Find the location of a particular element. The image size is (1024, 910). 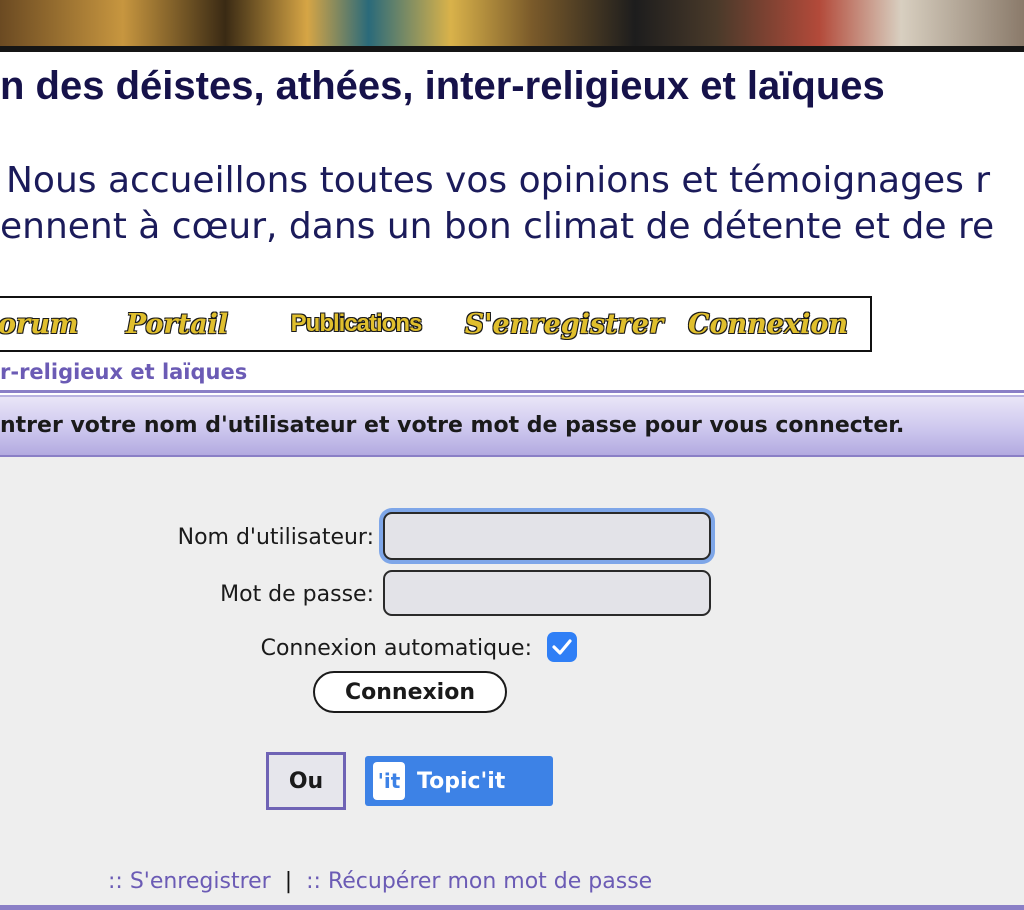

password-label: Mot de passe: is located at coordinates (297, 594).